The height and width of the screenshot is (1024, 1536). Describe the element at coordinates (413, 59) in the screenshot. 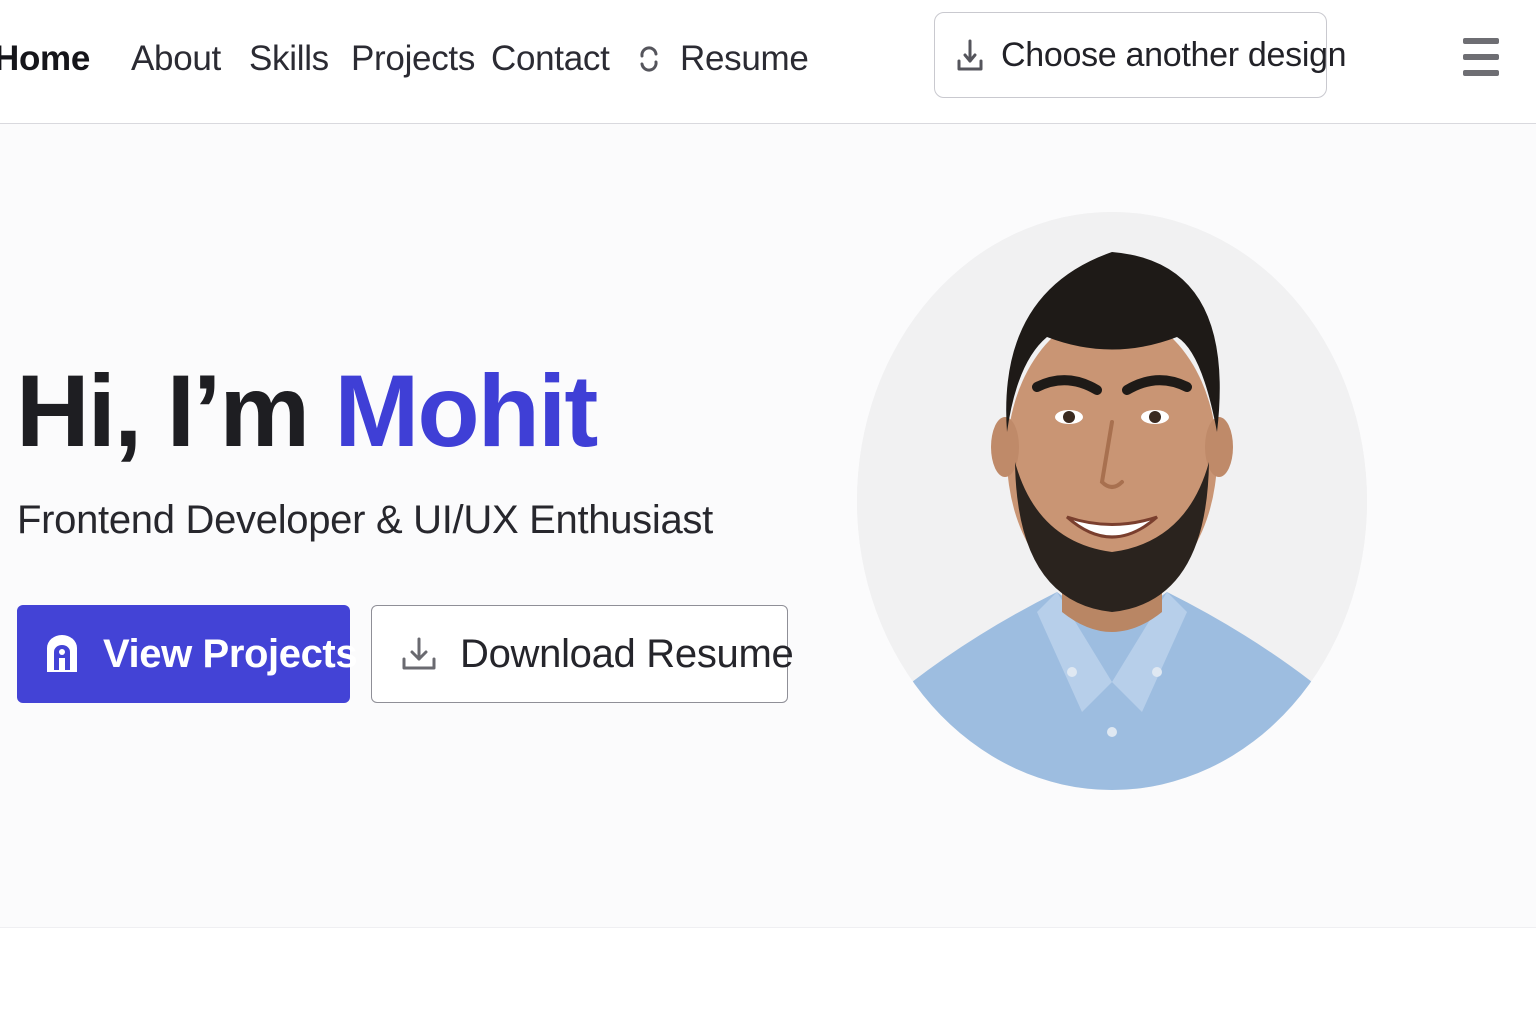

I see `nav-link-projects: Projects` at that location.